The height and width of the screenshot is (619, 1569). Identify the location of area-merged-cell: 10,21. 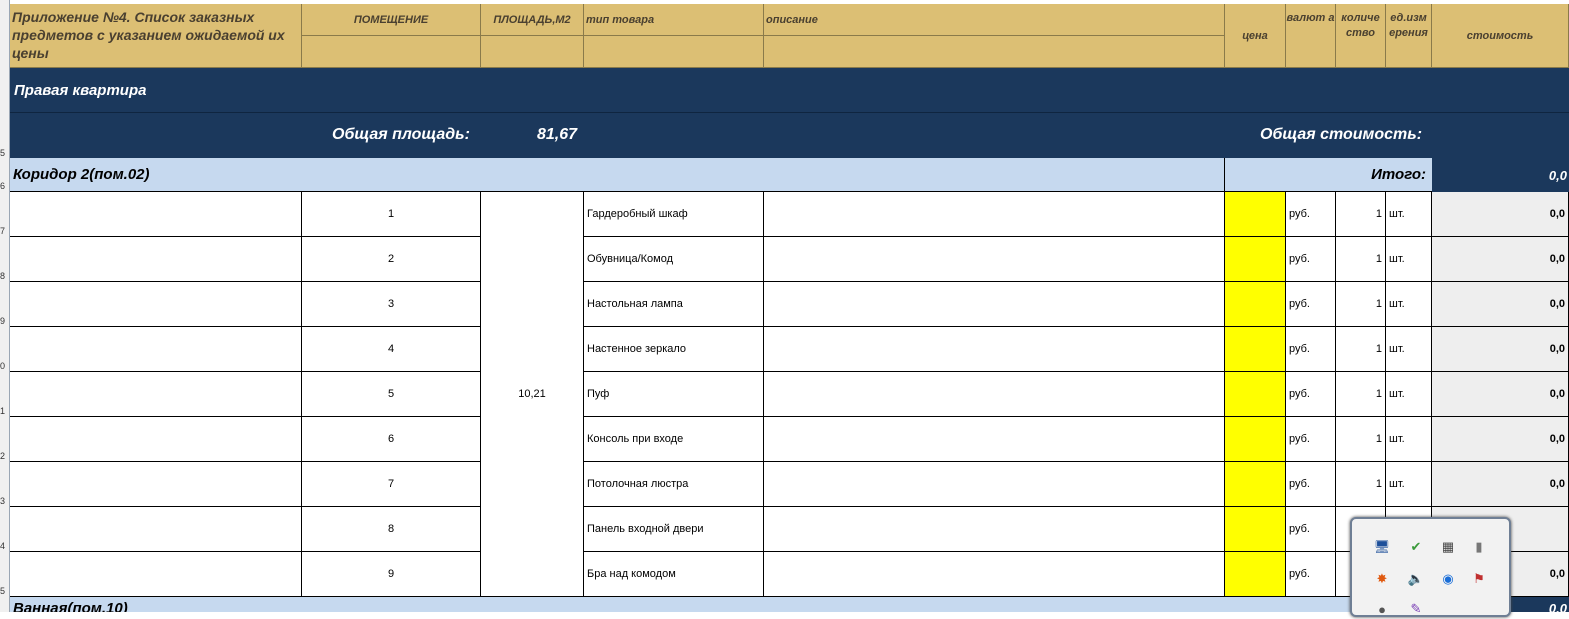
(532, 394).